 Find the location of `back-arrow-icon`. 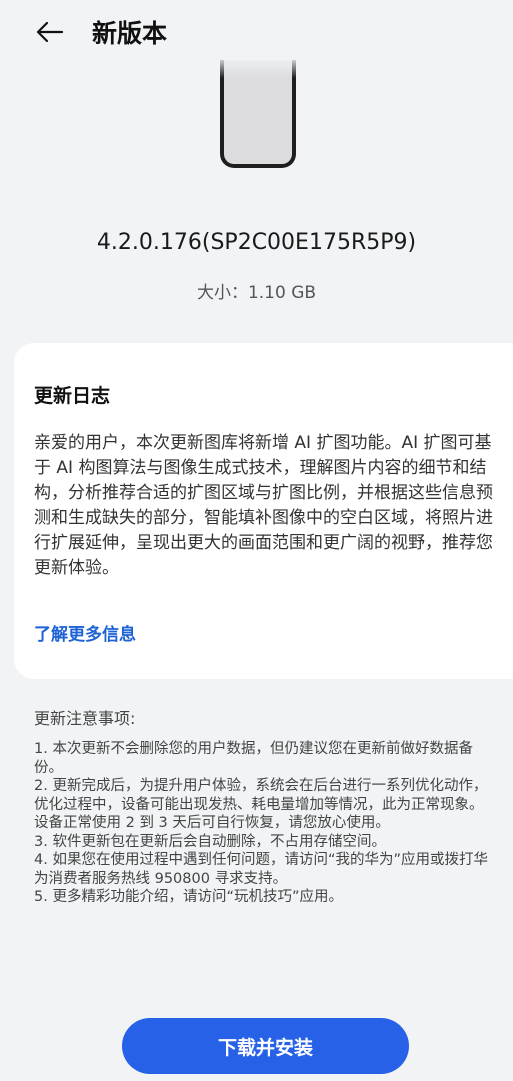

back-arrow-icon is located at coordinates (50, 32).